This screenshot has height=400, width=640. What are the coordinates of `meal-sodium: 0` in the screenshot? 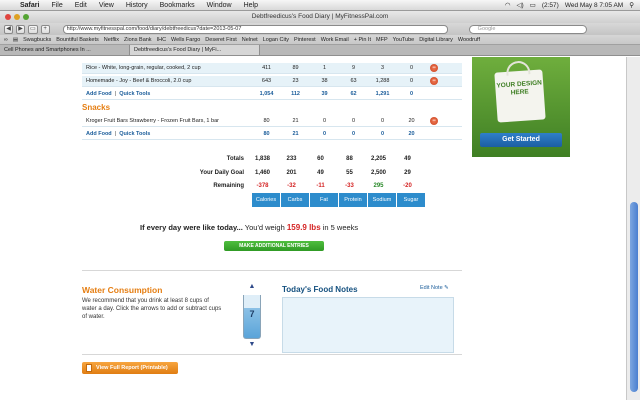 It's located at (382, 134).